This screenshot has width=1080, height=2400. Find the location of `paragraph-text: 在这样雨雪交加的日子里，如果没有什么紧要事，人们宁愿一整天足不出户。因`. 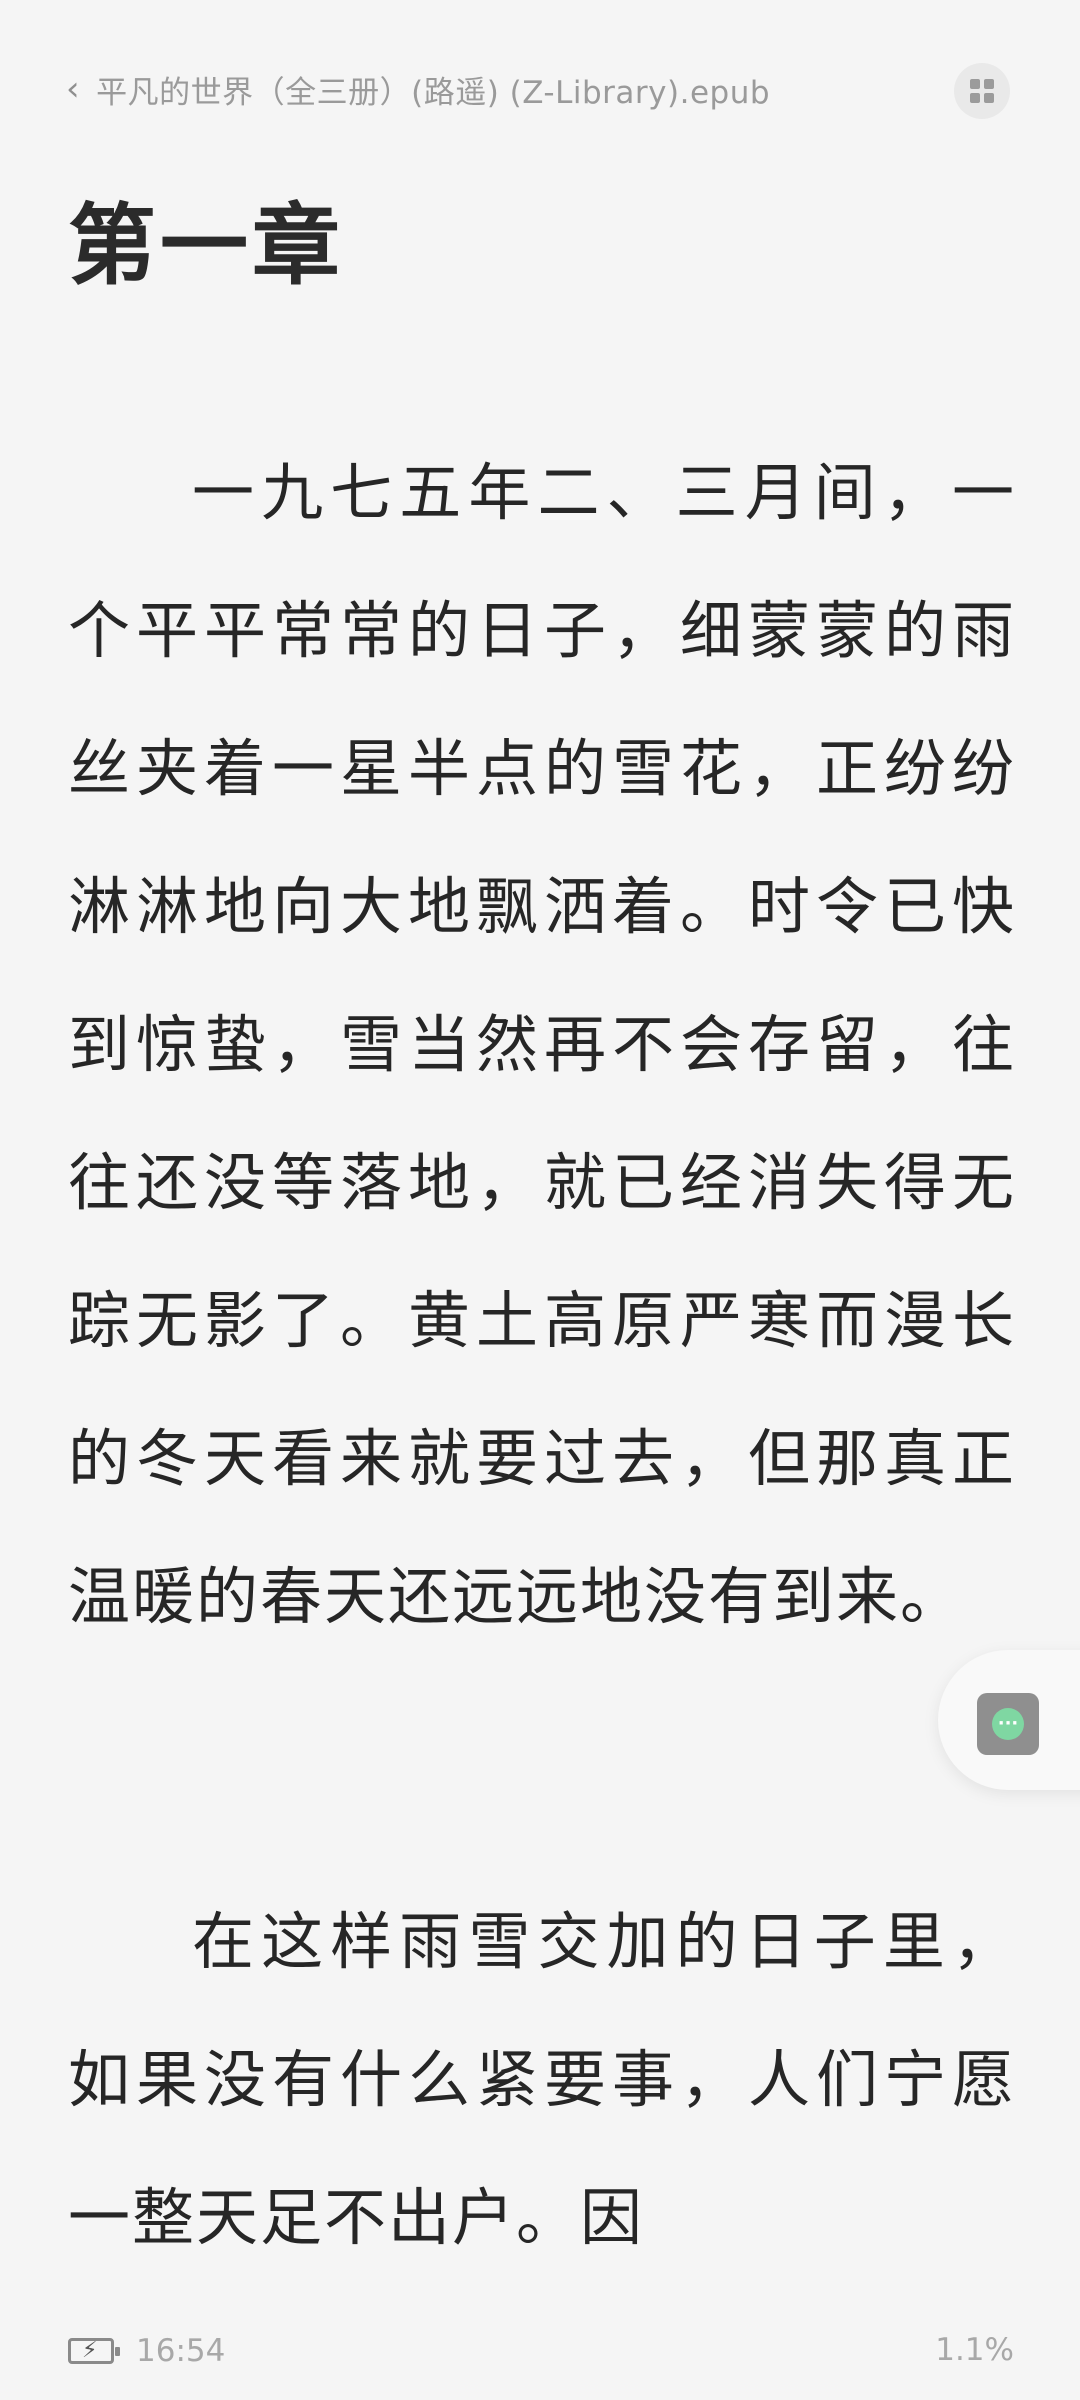

paragraph-text: 在这样雨雪交加的日子里，如果没有什么紧要事，人们宁愿一整天足不出户。因 is located at coordinates (542, 2079).